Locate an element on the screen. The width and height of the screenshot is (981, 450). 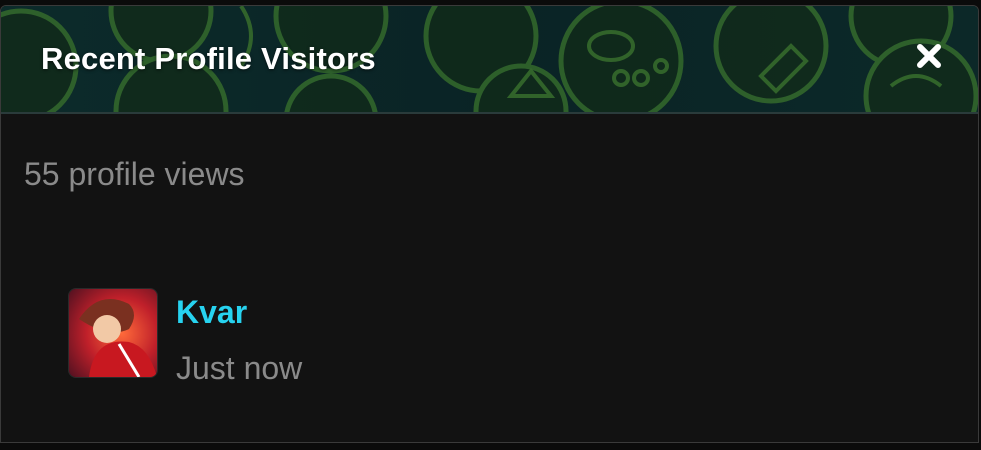
visit-time: Just now is located at coordinates (239, 368).